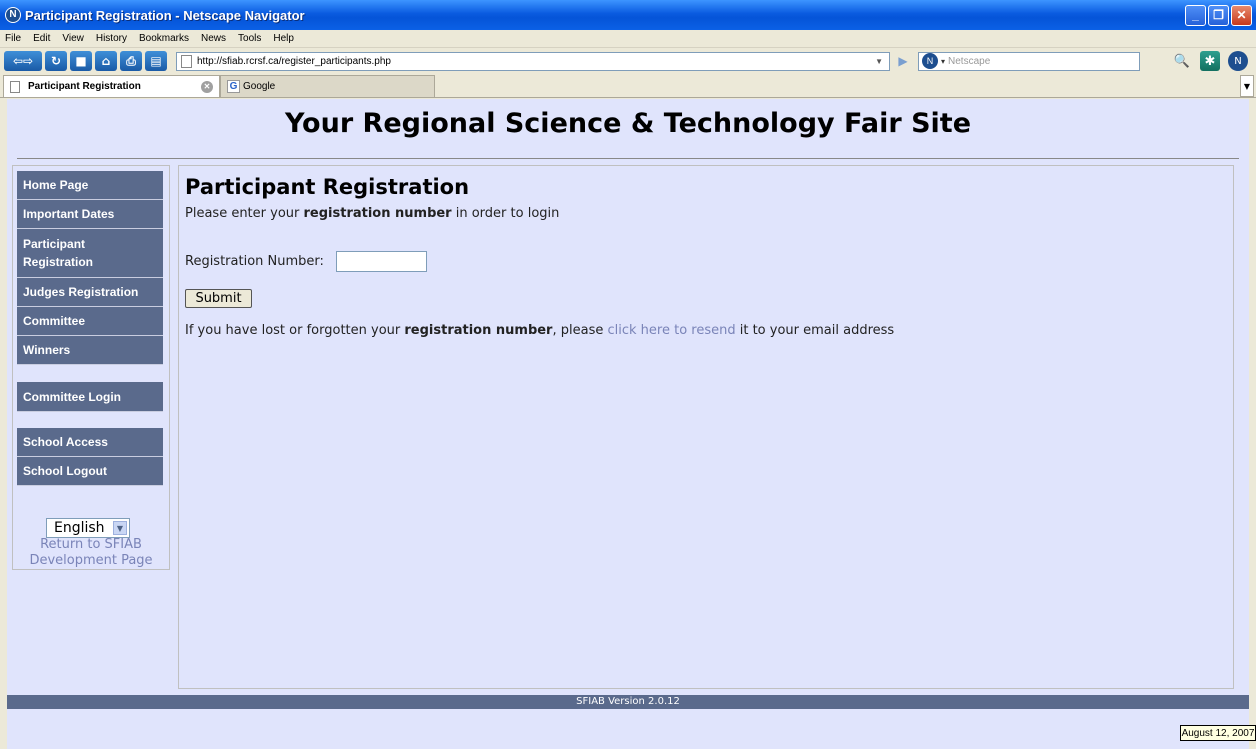 This screenshot has height=749, width=1256. I want to click on return-to-sfiab-link: Return to SFIAB Development Page, so click(91, 553).